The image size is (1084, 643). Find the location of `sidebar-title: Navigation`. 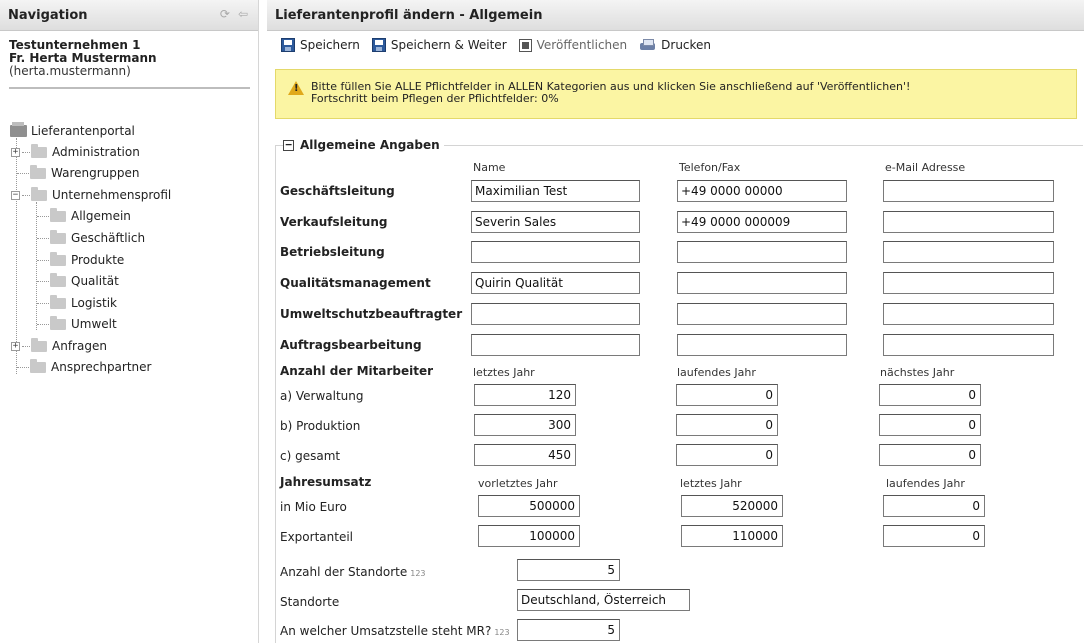

sidebar-title: Navigation is located at coordinates (48, 15).